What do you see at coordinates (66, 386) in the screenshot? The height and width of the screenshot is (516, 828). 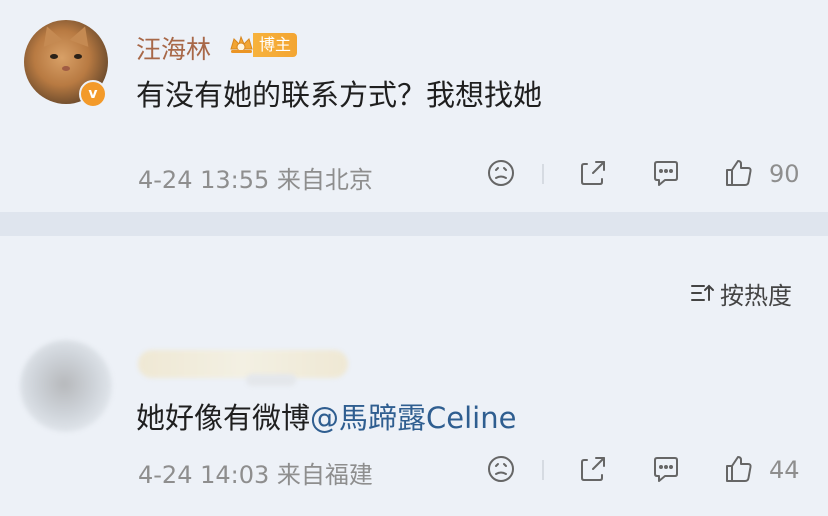 I see `avatar` at bounding box center [66, 386].